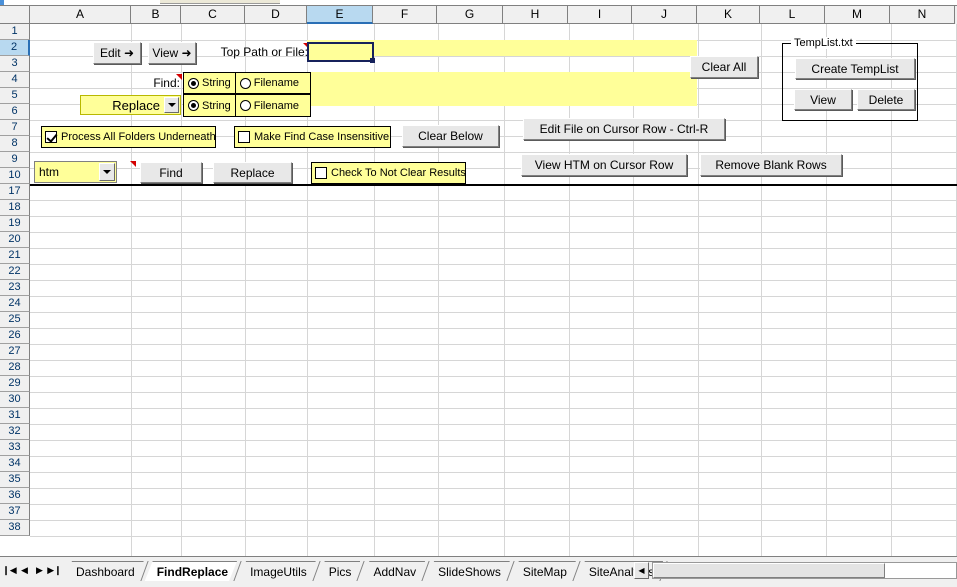  Describe the element at coordinates (15, 15) in the screenshot. I see `select-all-corner` at that location.